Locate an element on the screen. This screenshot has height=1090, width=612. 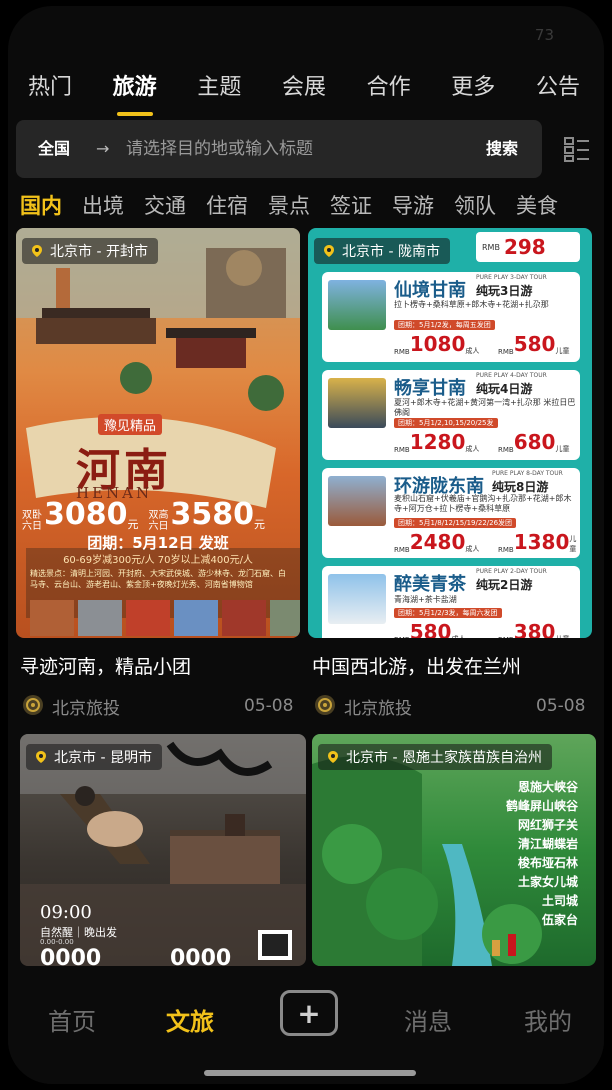
tour-adult-price: RMB 1280 成人 is located at coordinates (436, 442).